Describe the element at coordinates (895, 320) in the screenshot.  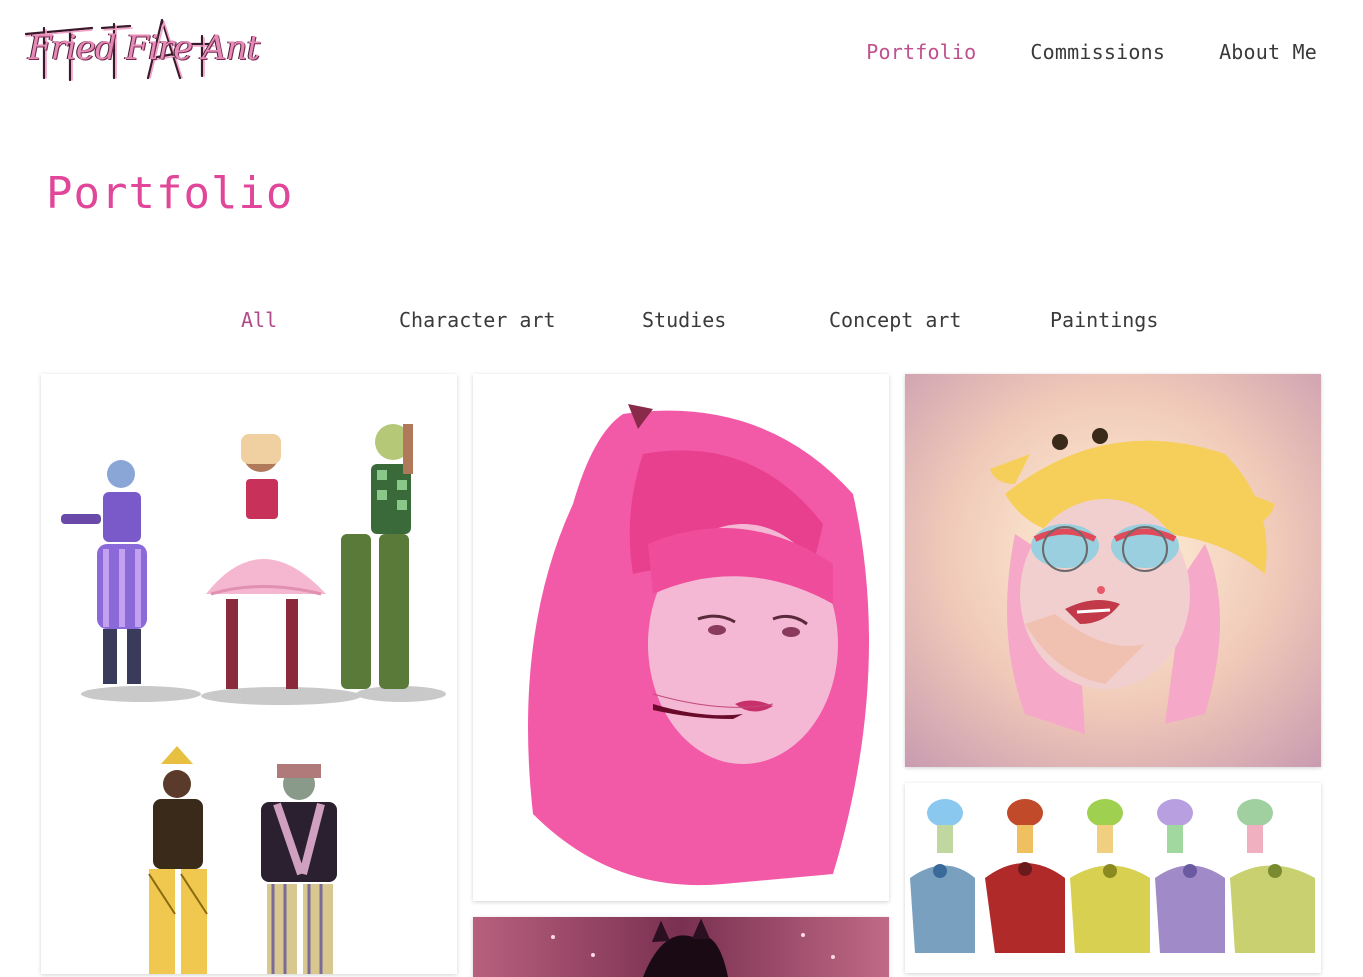
I see `filter-concept-art: Concept art` at that location.